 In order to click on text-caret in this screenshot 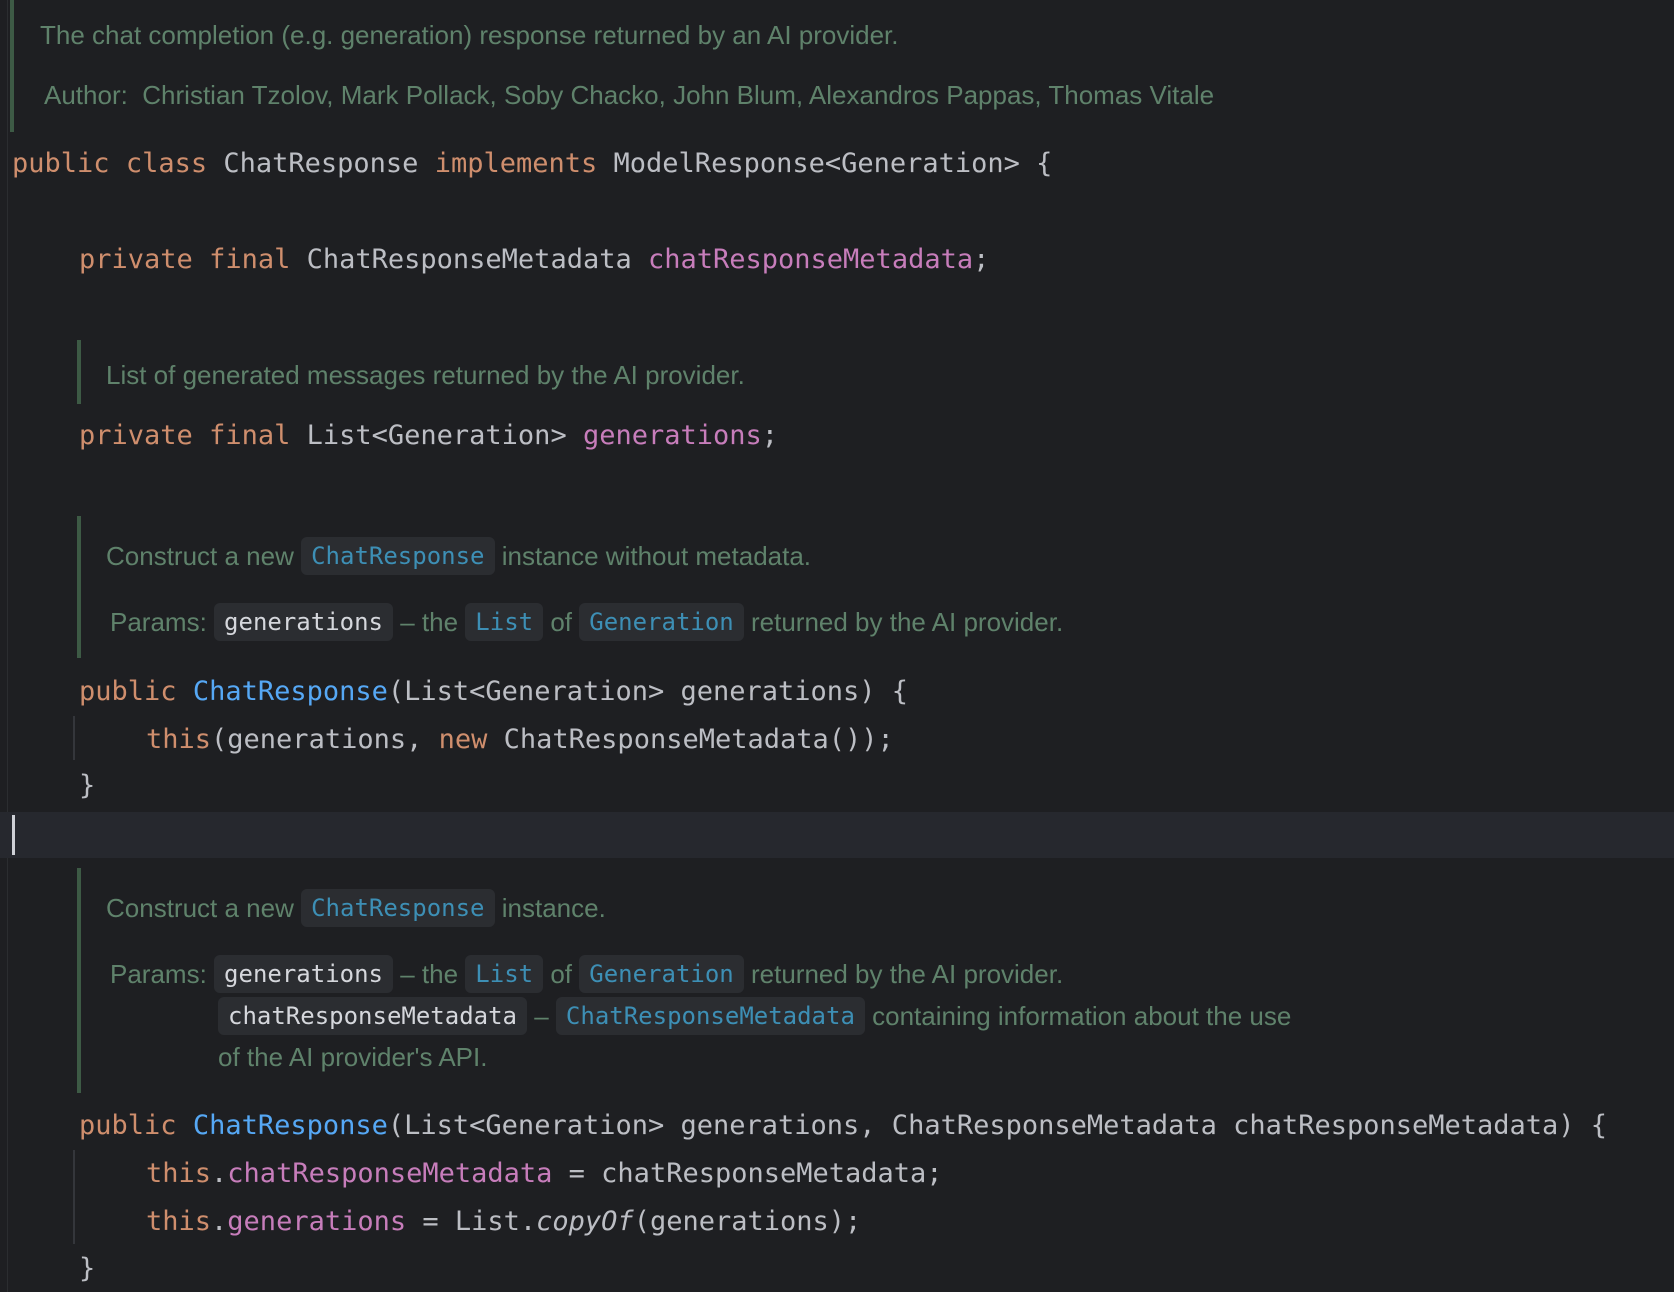, I will do `click(13, 835)`.